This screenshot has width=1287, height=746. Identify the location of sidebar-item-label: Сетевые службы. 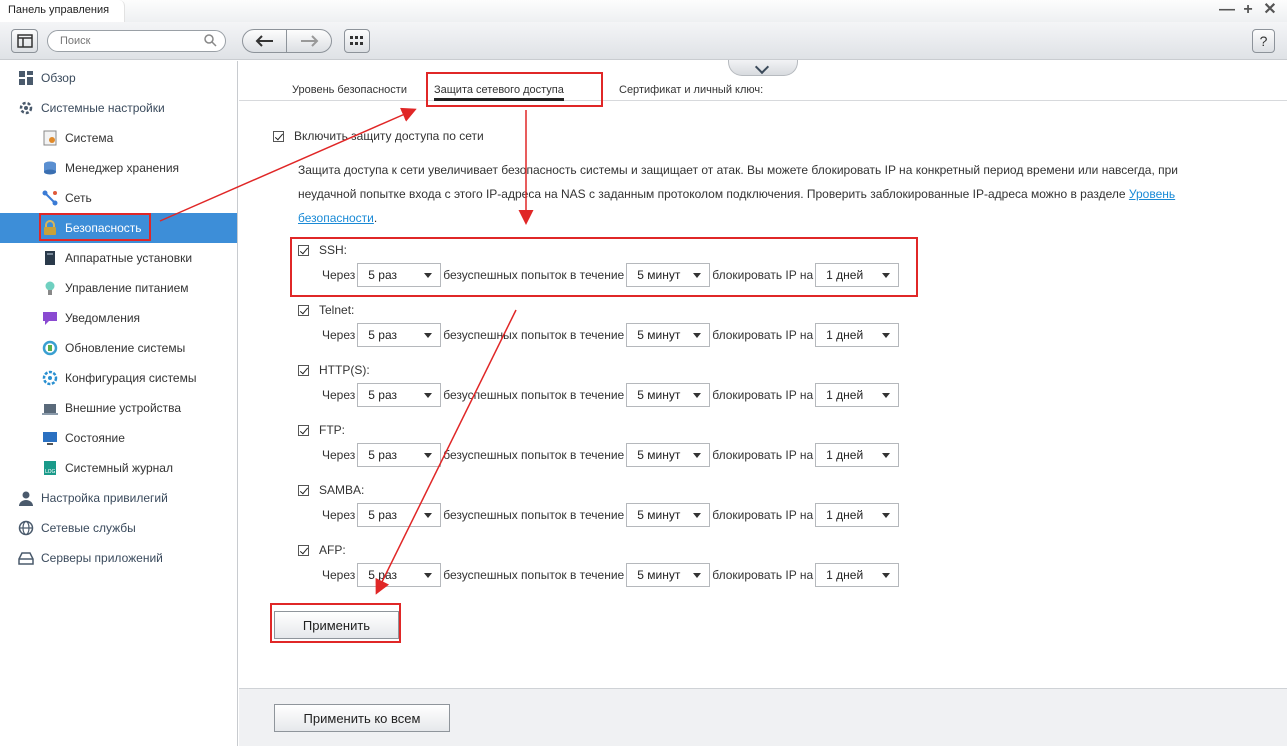
(88, 528).